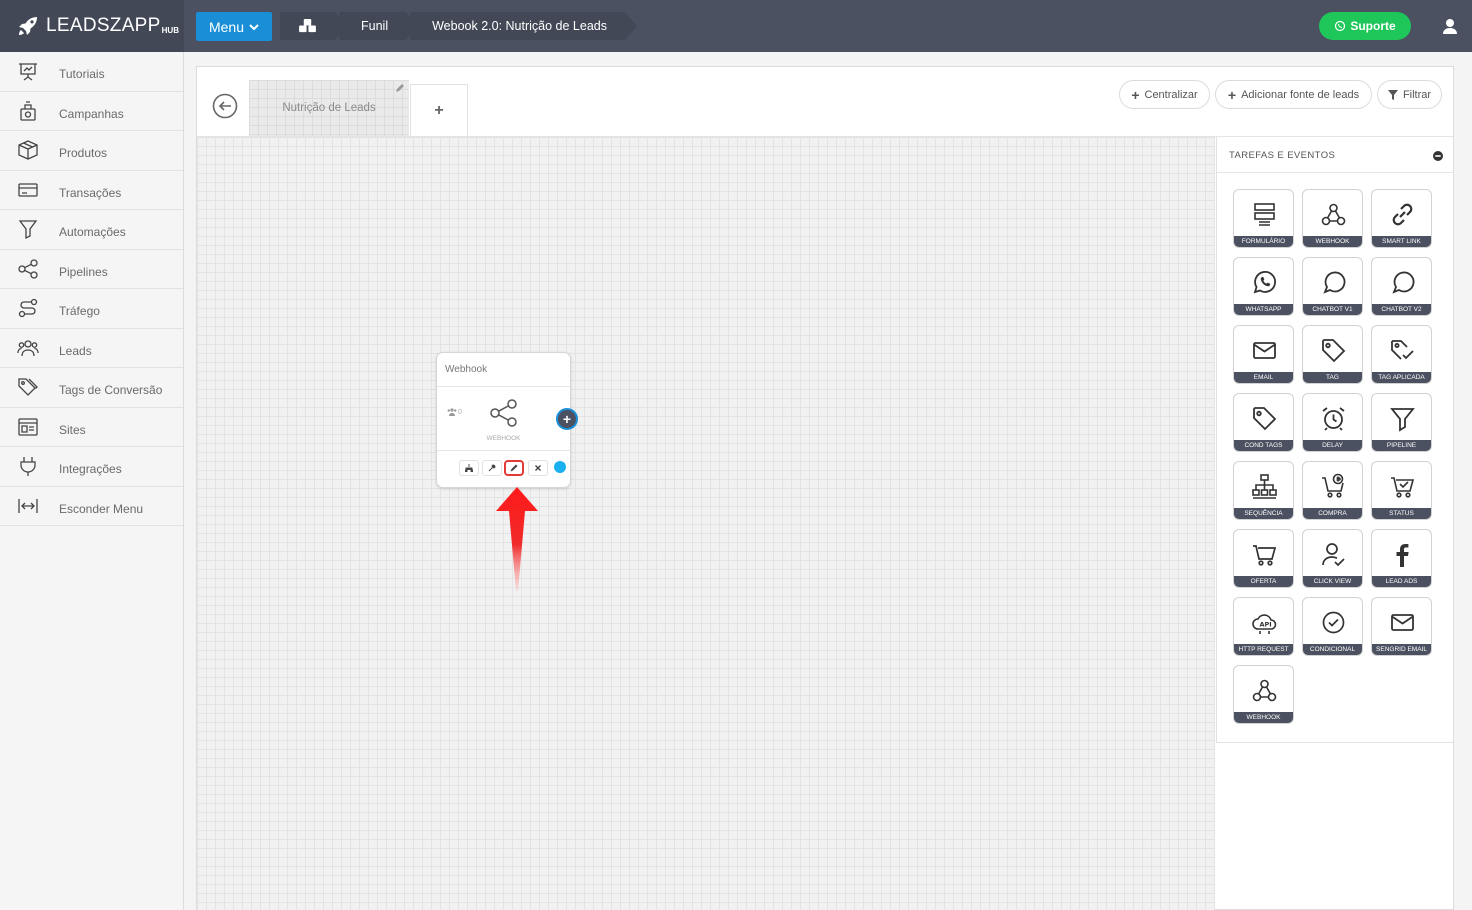 This screenshot has width=1472, height=910. Describe the element at coordinates (1409, 94) in the screenshot. I see `filter-button: Filtrar` at that location.